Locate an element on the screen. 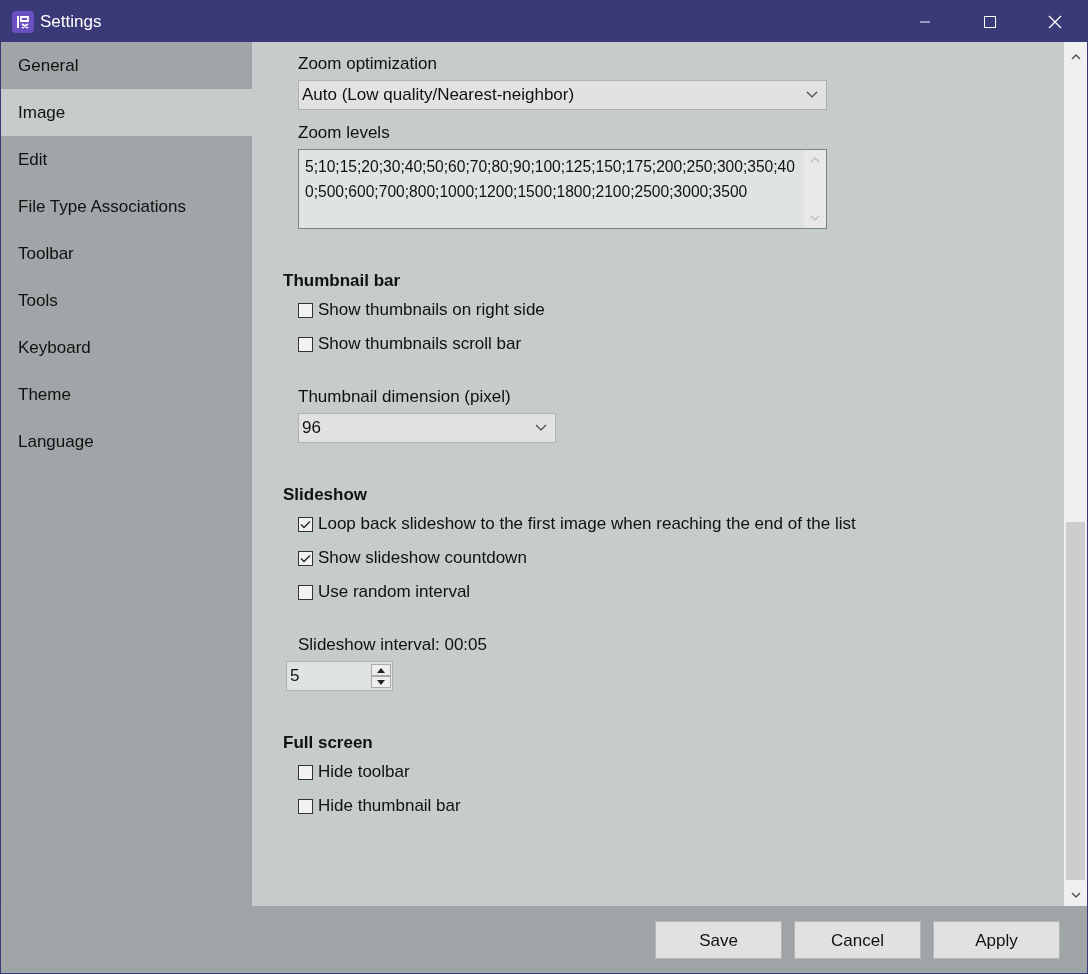 The height and width of the screenshot is (974, 1088). maximize-icon is located at coordinates (989, 21).